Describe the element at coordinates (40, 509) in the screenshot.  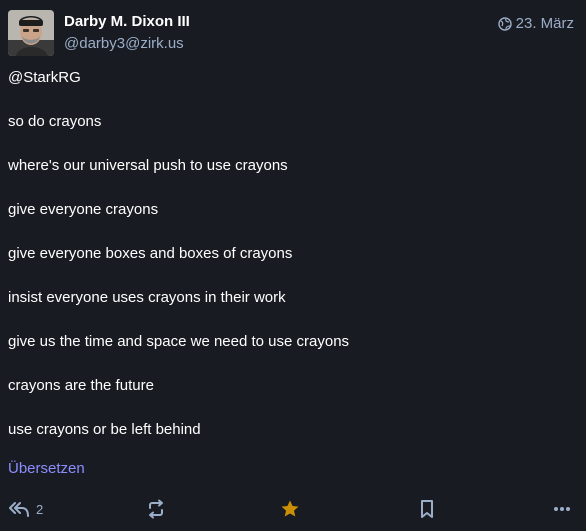
I see `reply-count: 2` at that location.